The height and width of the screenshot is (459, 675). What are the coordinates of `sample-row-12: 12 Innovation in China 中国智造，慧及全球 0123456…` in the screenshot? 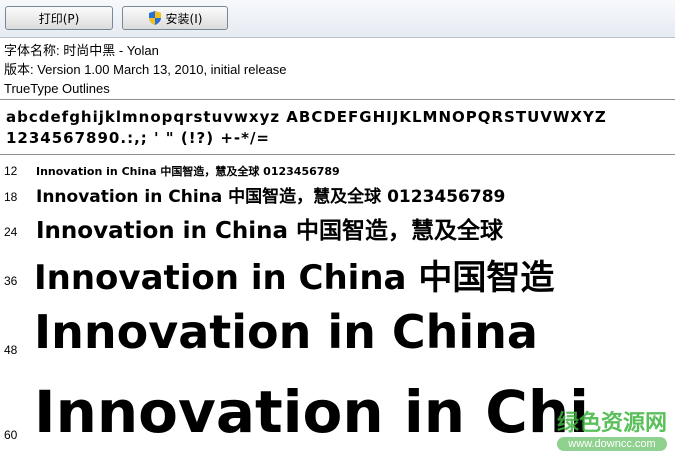 It's located at (337, 171).